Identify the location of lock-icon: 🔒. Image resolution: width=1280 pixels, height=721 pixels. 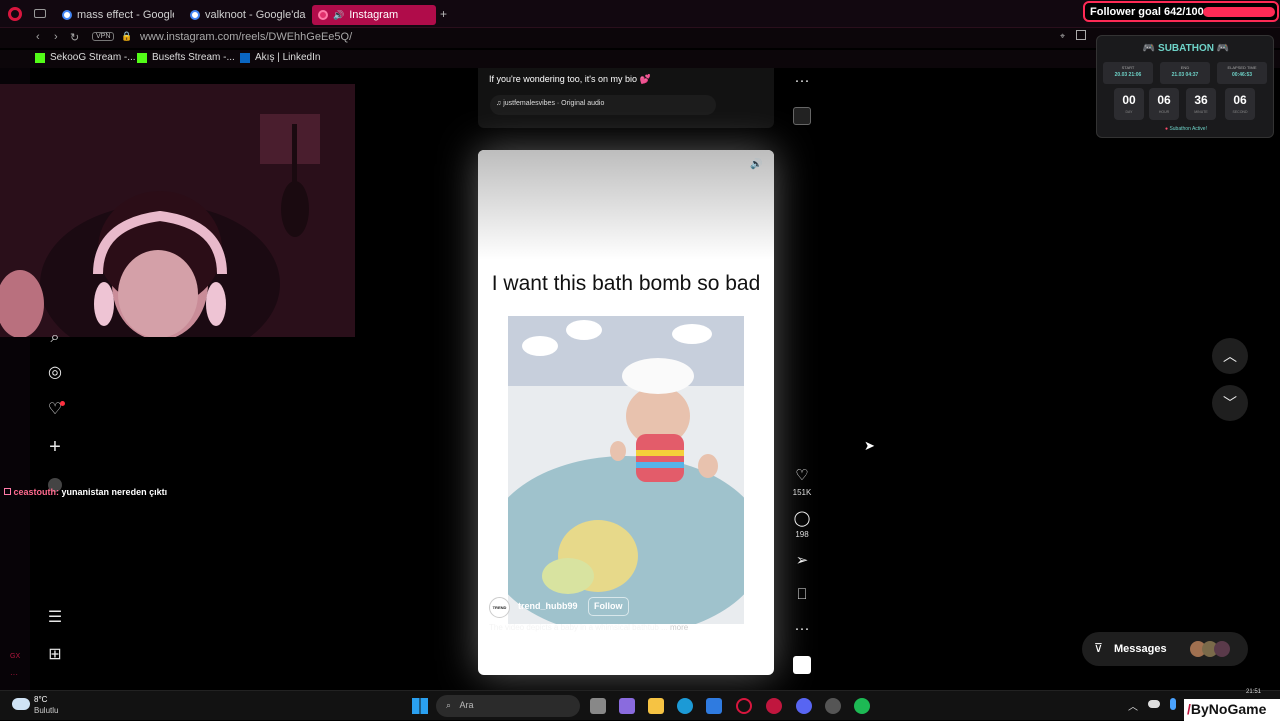
(127, 36).